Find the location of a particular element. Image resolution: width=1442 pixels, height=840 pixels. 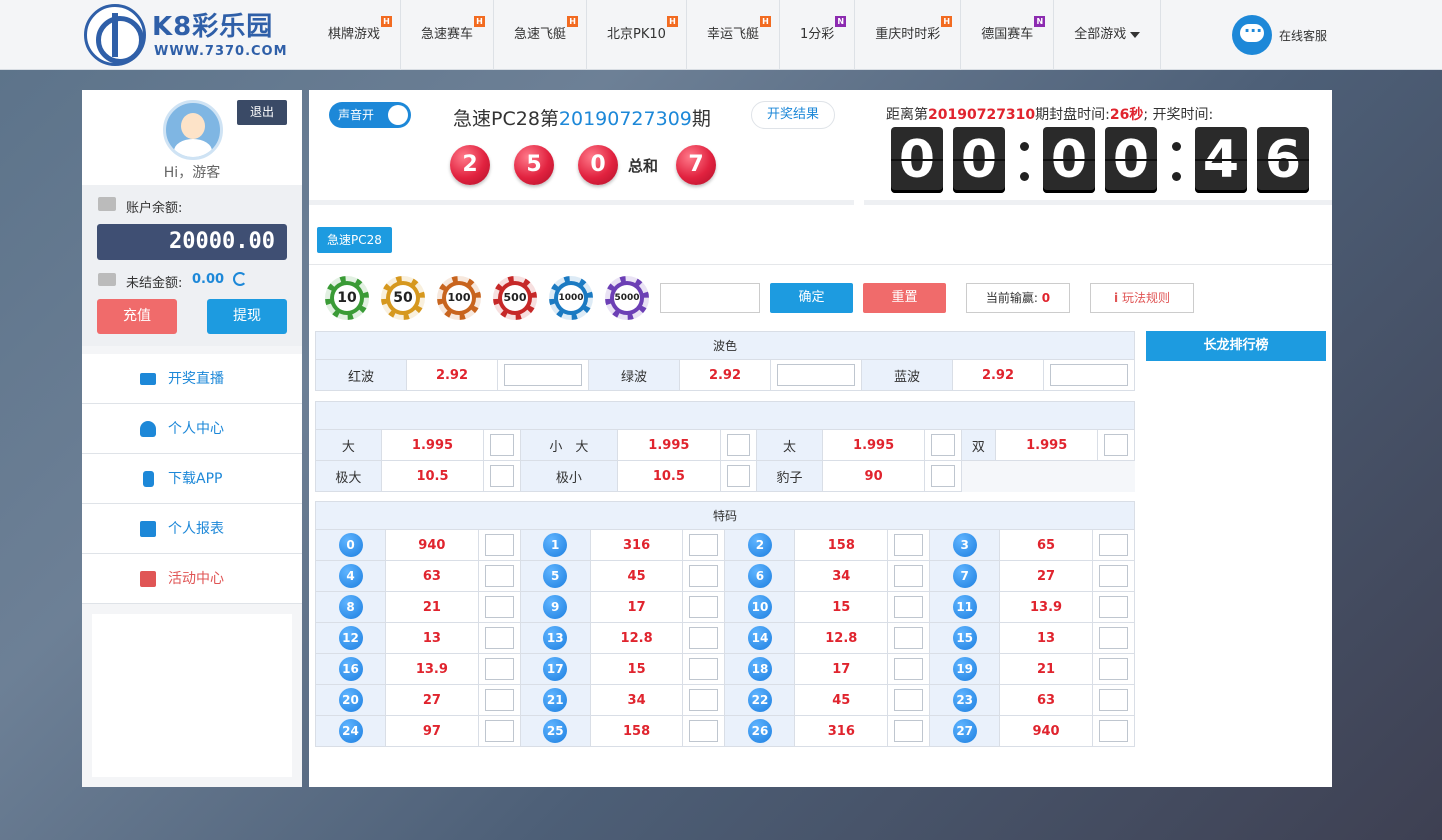

nav-item-chess: 棋牌游戏 H is located at coordinates (355, 35).